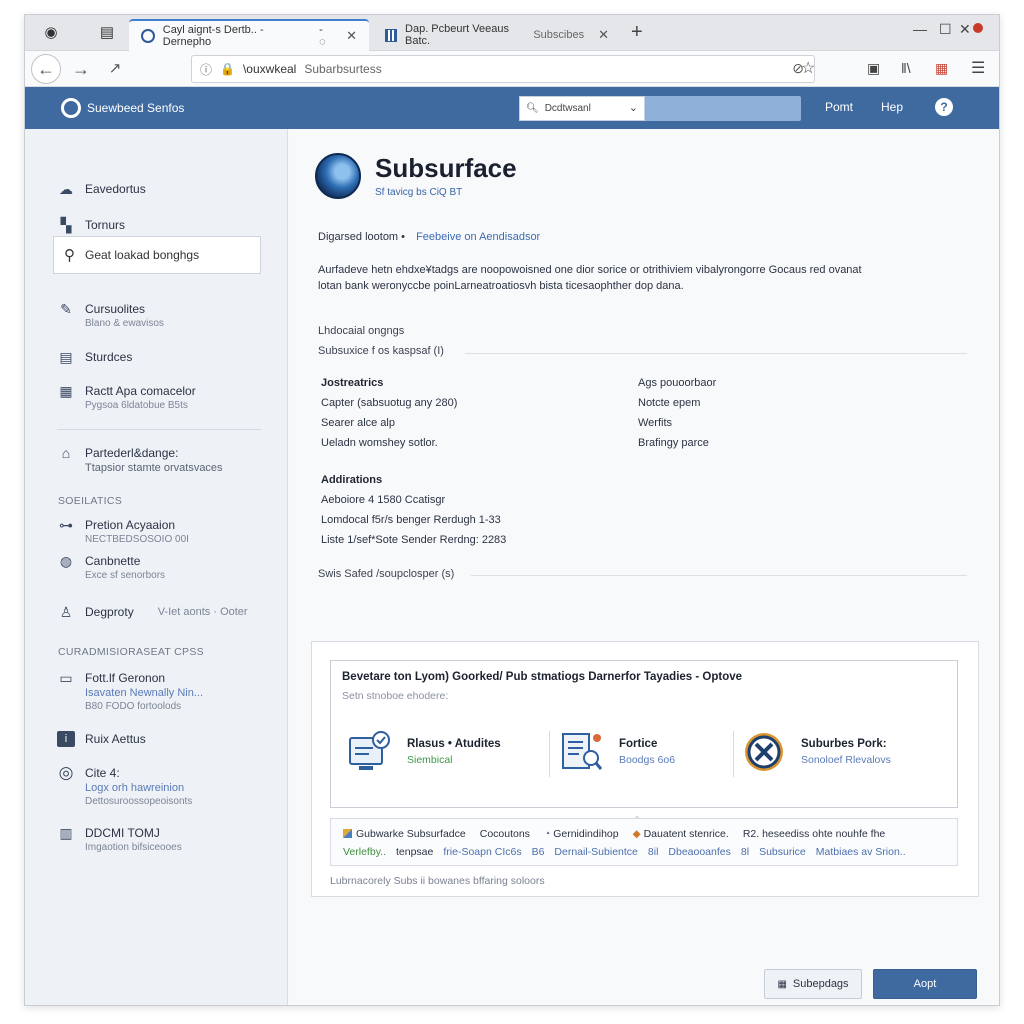  I want to click on tab-second: Dap. Pcbeurt Veeaus Batc. Subscibes ✕, so click(497, 35).